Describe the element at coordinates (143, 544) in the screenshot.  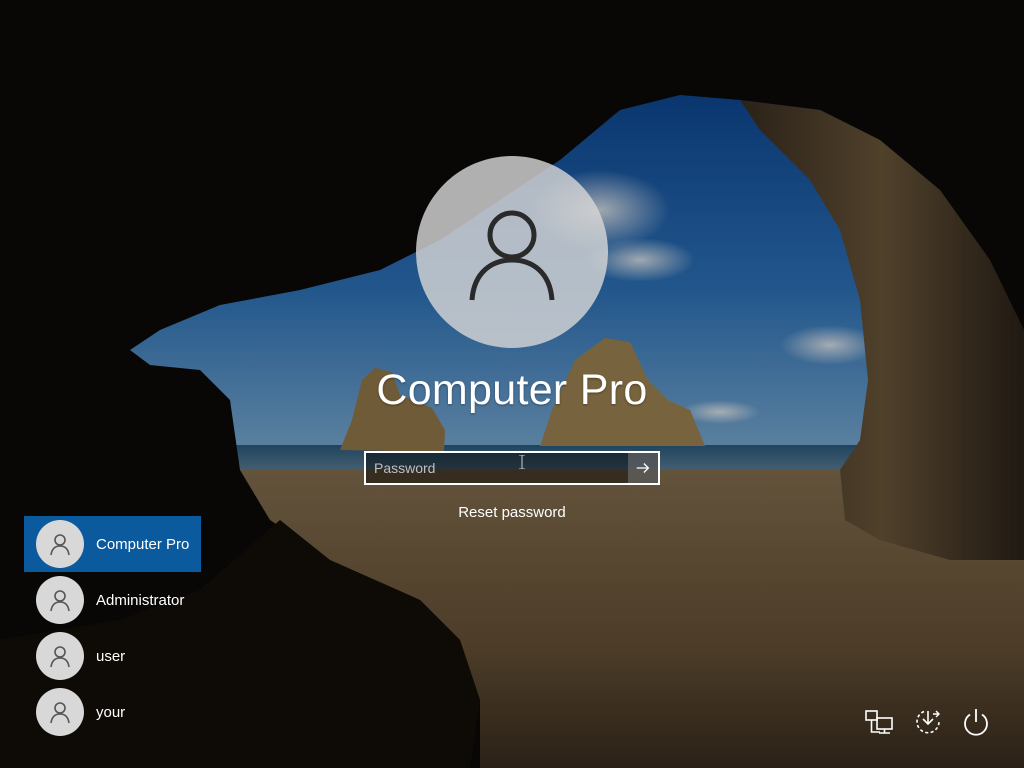
I see `user-item-label: Computer Pro` at that location.